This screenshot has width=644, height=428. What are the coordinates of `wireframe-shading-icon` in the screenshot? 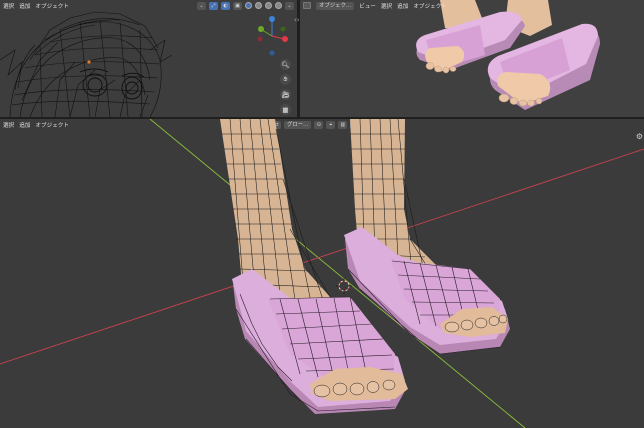 It's located at (248, 5).